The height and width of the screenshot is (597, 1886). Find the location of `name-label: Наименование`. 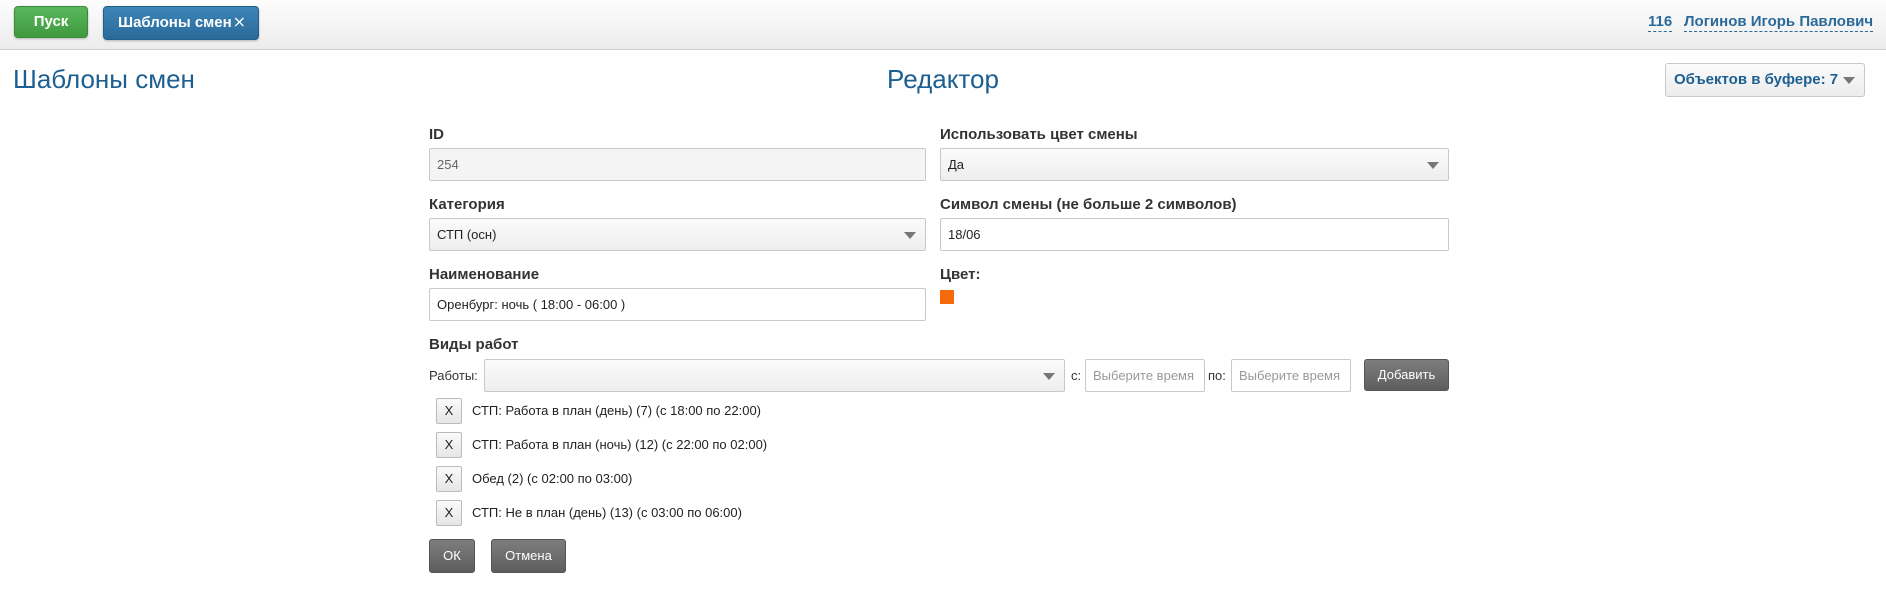

name-label: Наименование is located at coordinates (484, 274).